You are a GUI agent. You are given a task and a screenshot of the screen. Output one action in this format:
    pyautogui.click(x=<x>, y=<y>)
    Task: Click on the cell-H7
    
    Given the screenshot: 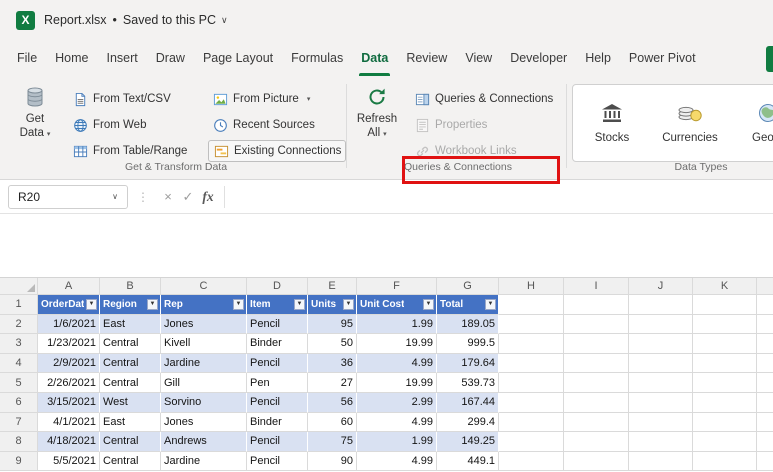 What is the action you would take?
    pyautogui.click(x=531, y=422)
    